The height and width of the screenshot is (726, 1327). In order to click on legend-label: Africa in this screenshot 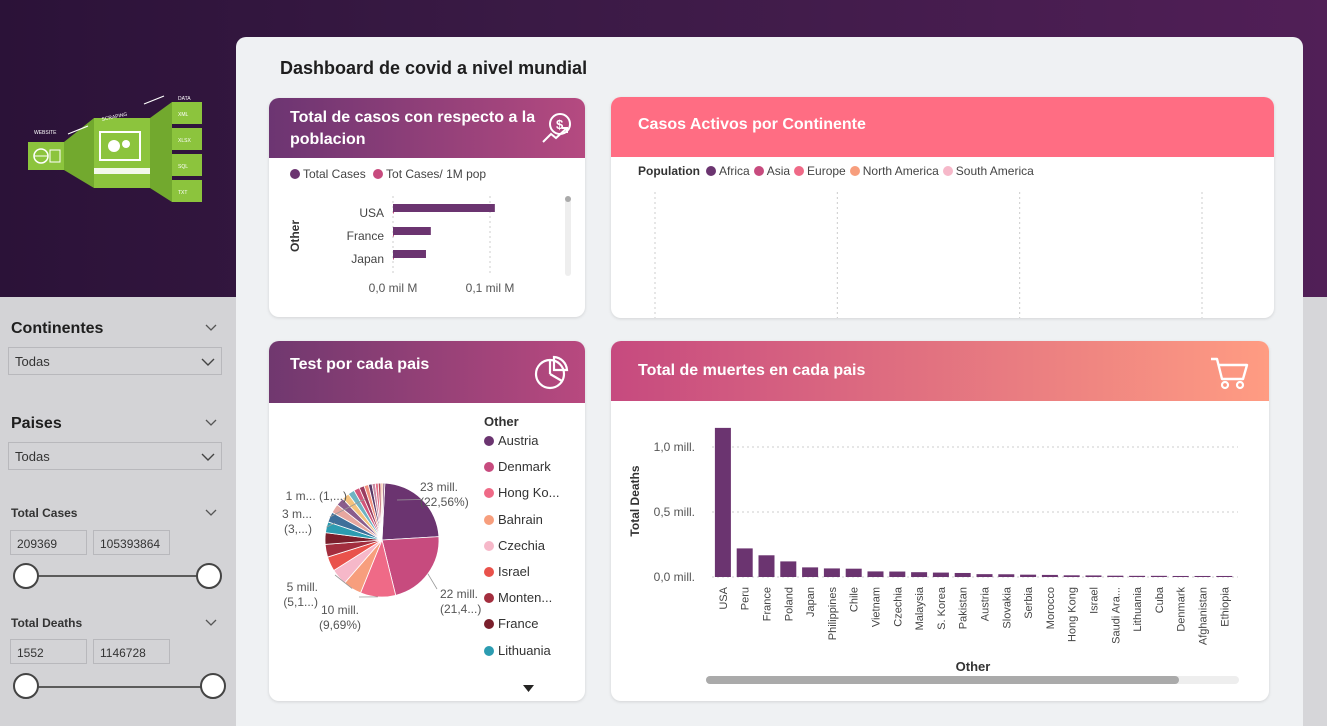, I will do `click(734, 171)`.